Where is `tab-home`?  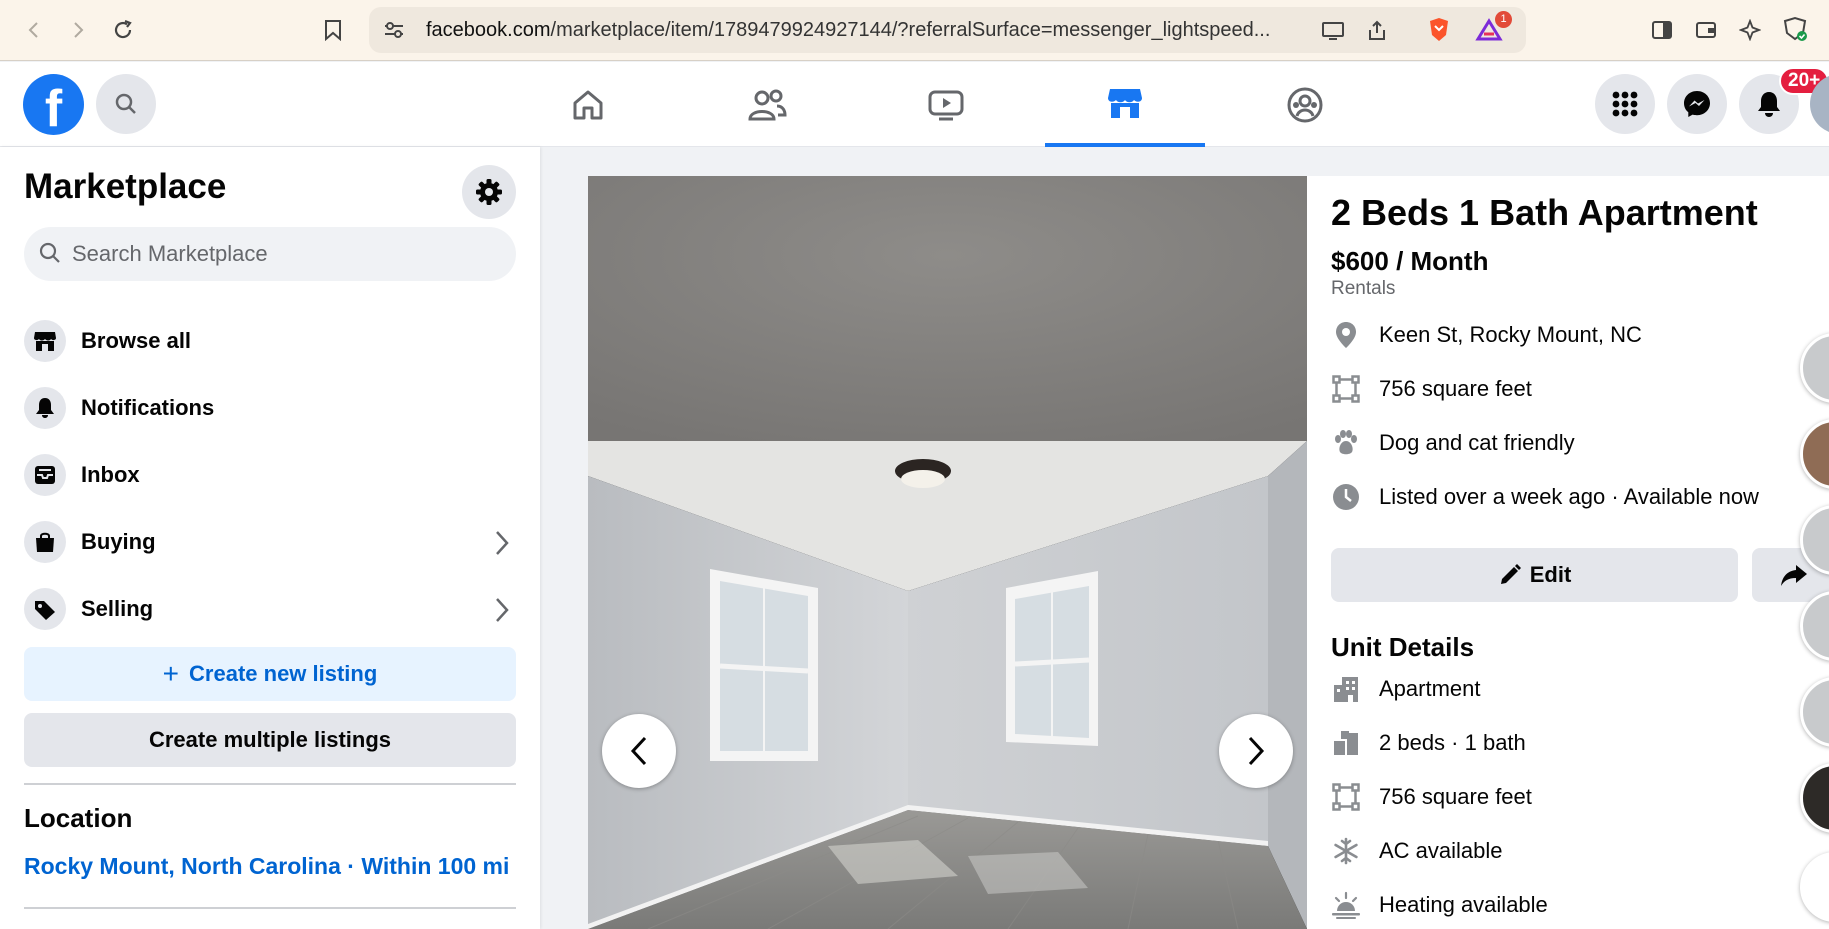
tab-home is located at coordinates (588, 104).